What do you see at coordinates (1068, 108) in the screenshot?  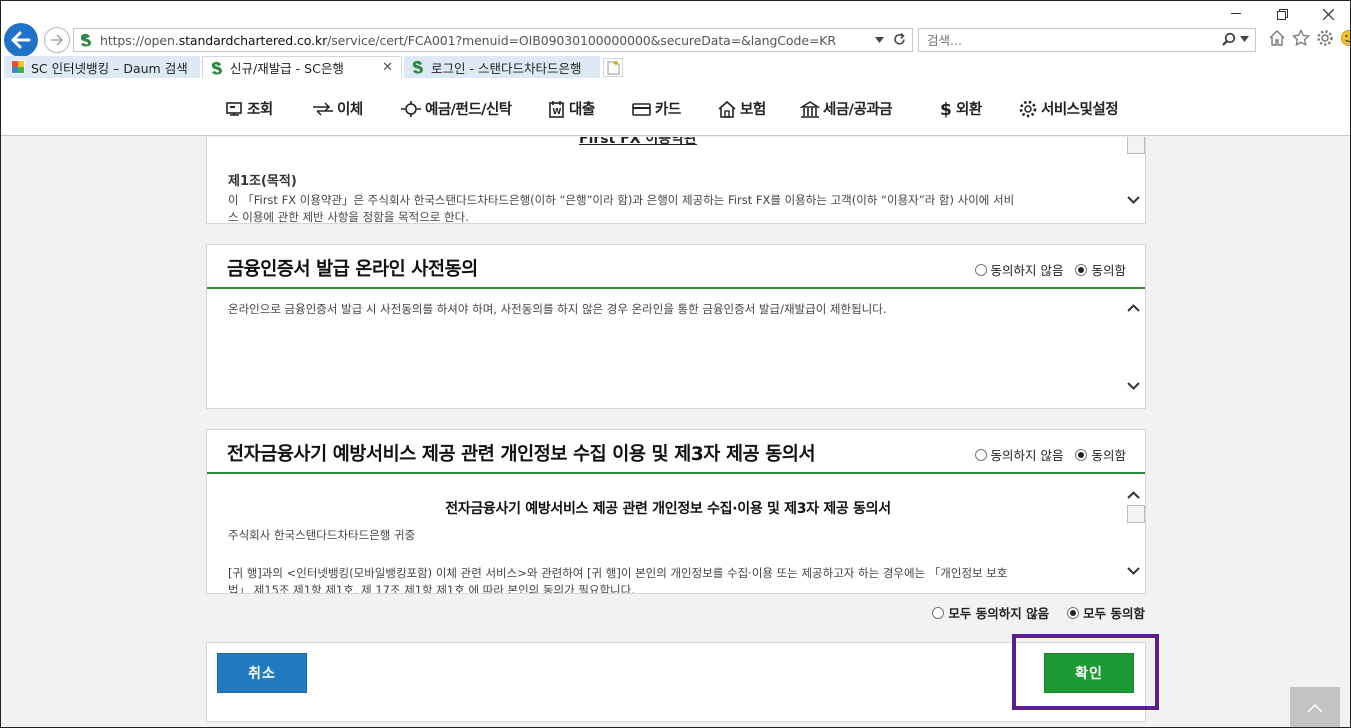 I see `nav-service-settings: 서비스및설정` at bounding box center [1068, 108].